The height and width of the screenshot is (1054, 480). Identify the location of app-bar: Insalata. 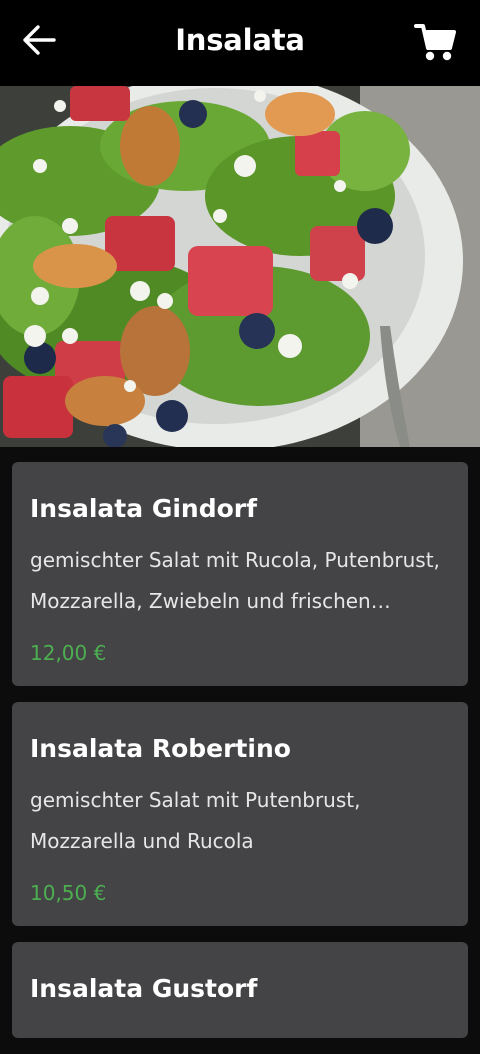
(240, 43).